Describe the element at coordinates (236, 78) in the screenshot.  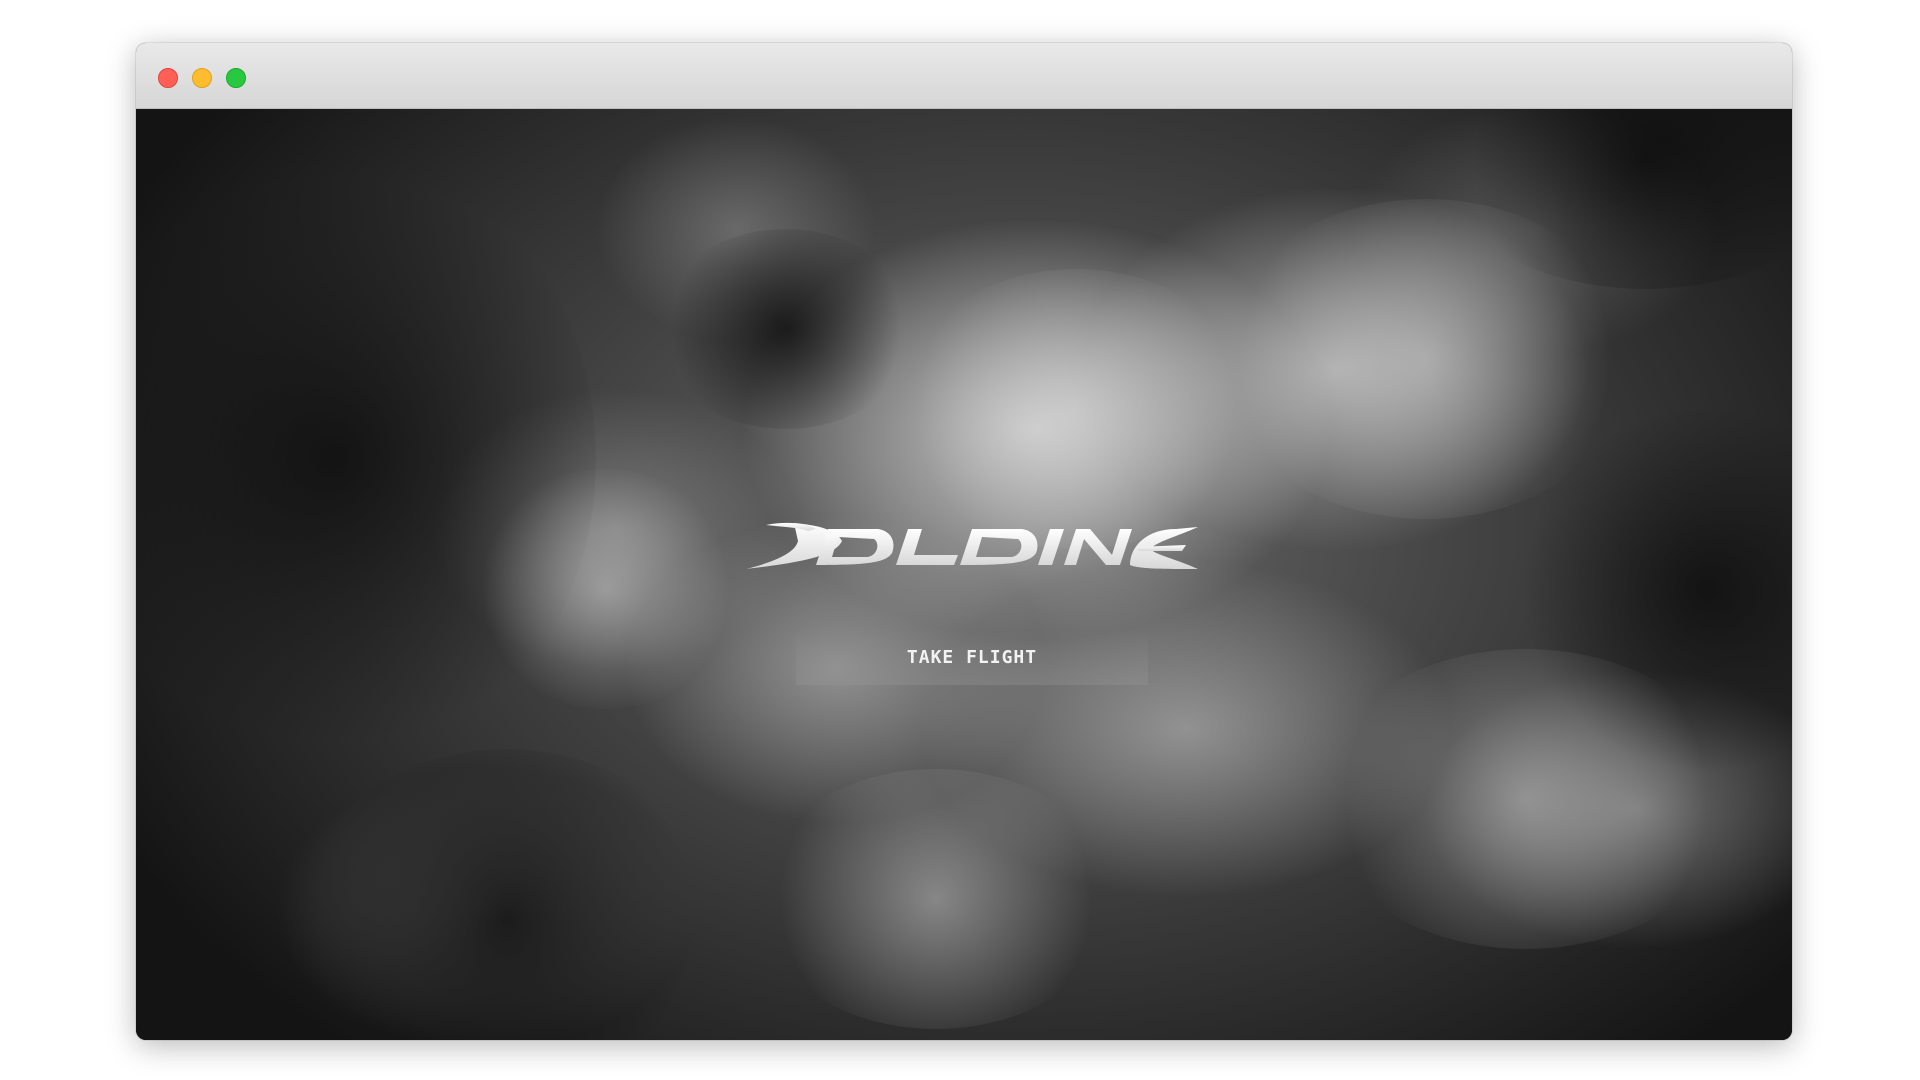
I see `maximize-window-button` at that location.